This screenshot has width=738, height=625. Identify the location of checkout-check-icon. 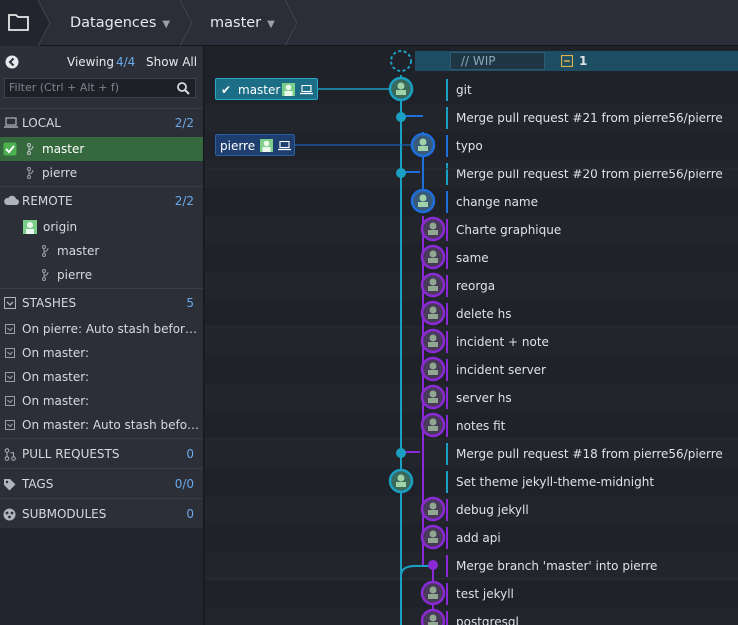
(10, 149).